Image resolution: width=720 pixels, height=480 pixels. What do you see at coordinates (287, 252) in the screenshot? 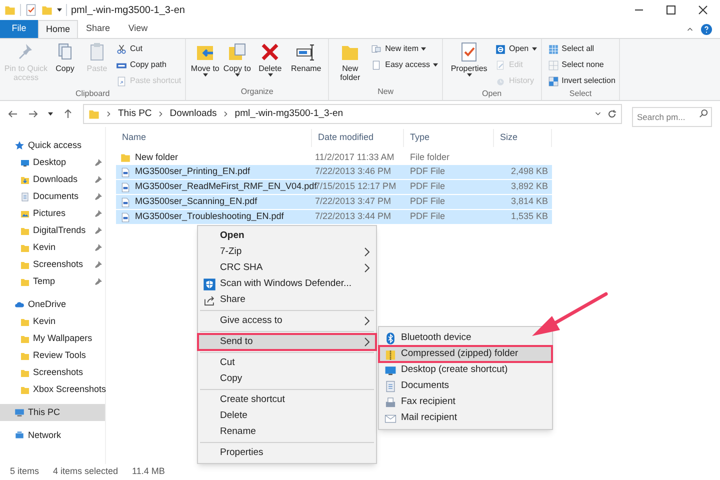
I see `menu-item: 7-Zip` at bounding box center [287, 252].